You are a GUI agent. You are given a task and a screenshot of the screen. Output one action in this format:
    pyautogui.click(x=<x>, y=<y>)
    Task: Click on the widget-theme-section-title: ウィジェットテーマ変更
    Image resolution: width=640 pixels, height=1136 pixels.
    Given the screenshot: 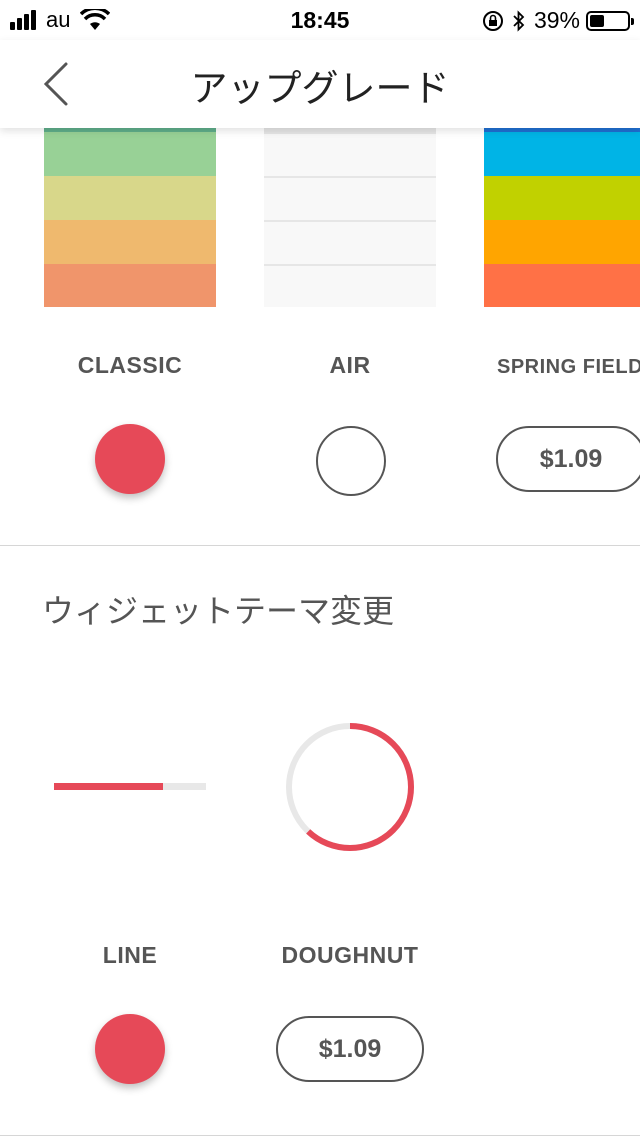 What is the action you would take?
    pyautogui.click(x=218, y=611)
    